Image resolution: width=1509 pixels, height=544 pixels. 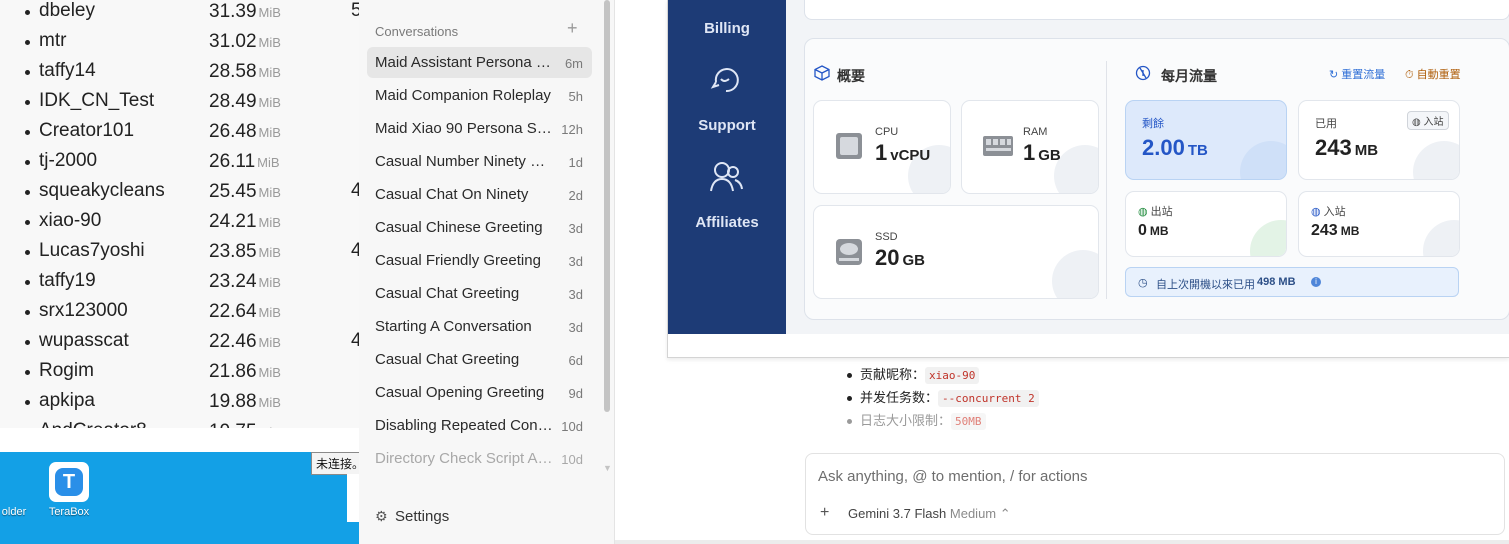 What do you see at coordinates (245, 191) in the screenshot?
I see `contributor-size: 25.45 MiB` at bounding box center [245, 191].